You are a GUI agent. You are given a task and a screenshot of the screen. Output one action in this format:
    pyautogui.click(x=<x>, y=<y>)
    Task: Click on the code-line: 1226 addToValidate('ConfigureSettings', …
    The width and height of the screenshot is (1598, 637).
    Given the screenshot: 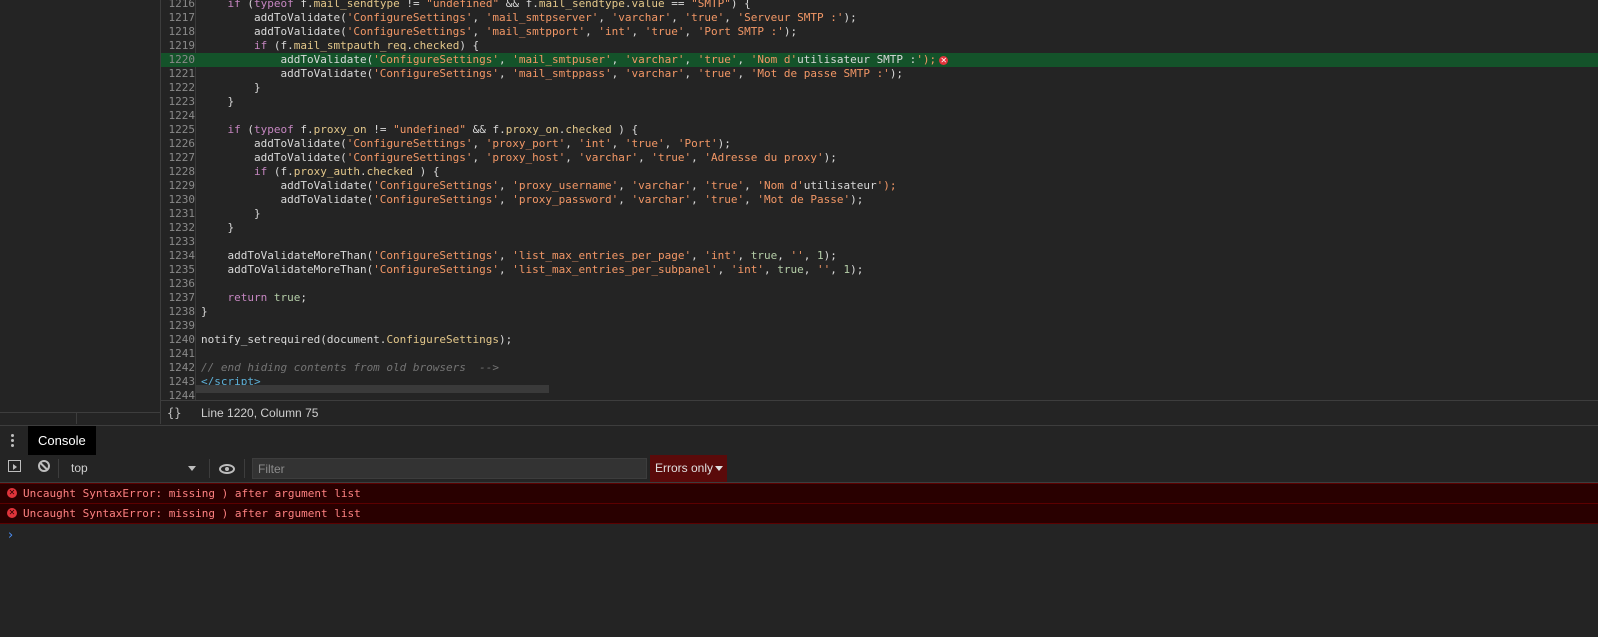 What is the action you would take?
    pyautogui.click(x=879, y=144)
    